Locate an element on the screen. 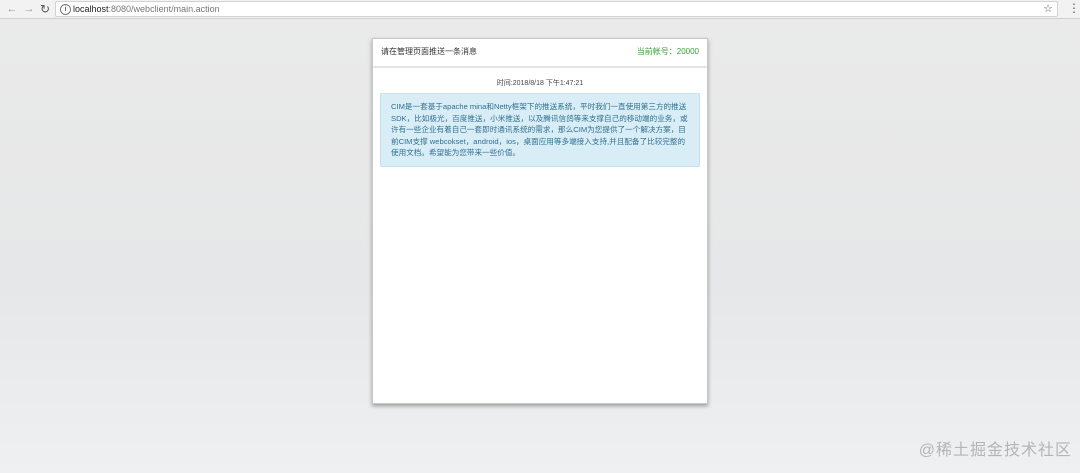  forward-button: → is located at coordinates (29, 9).